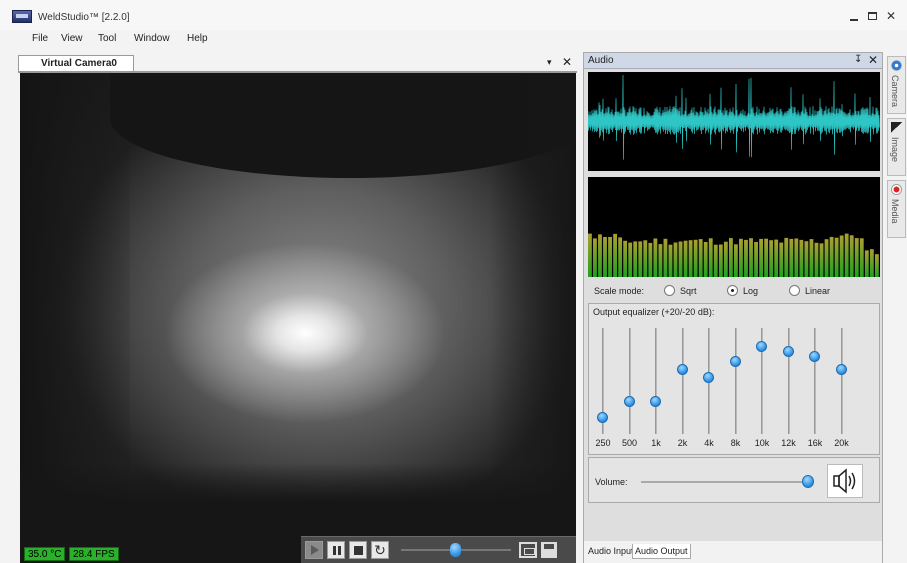 Image resolution: width=907 pixels, height=563 pixels. Describe the element at coordinates (818, 291) in the screenshot. I see `scale-linear-label: Linear` at that location.